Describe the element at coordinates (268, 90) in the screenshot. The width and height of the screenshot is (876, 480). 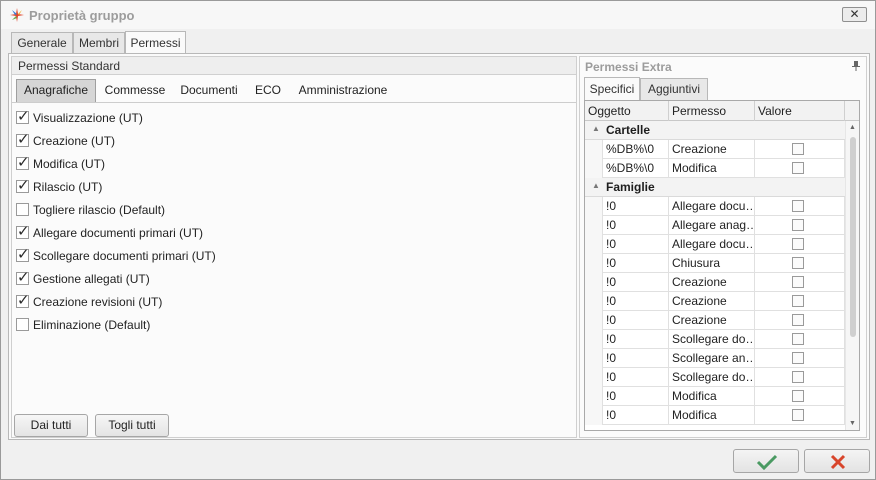
I see `subtab-eco: ECO` at that location.